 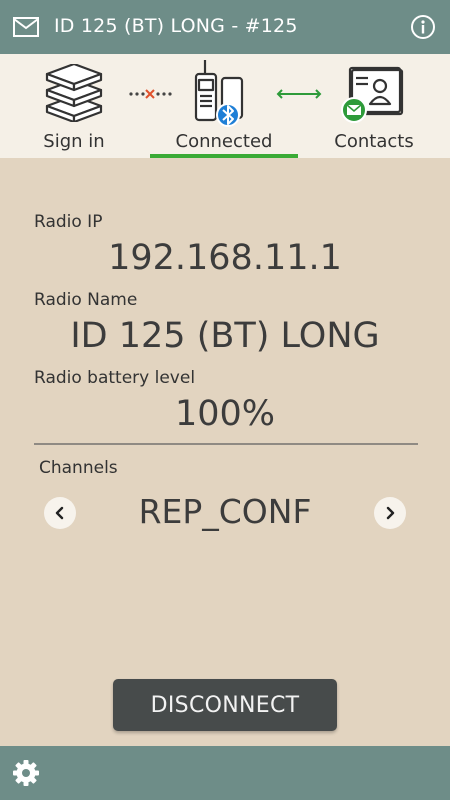 What do you see at coordinates (115, 378) in the screenshot?
I see `battery-level-label: Radio battery level` at bounding box center [115, 378].